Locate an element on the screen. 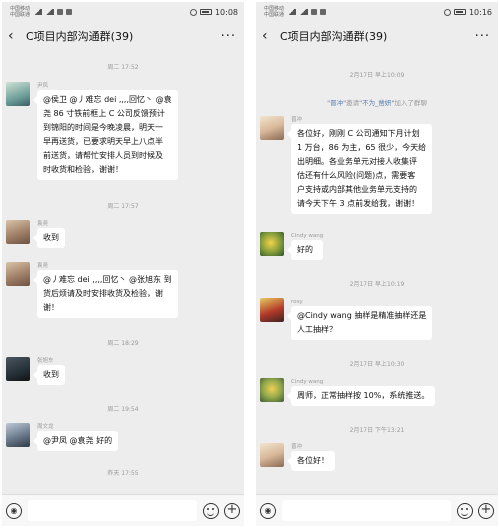 Image resolution: width=500 pixels, height=529 pixels. timestamp: 周二 17:57 is located at coordinates (123, 206).